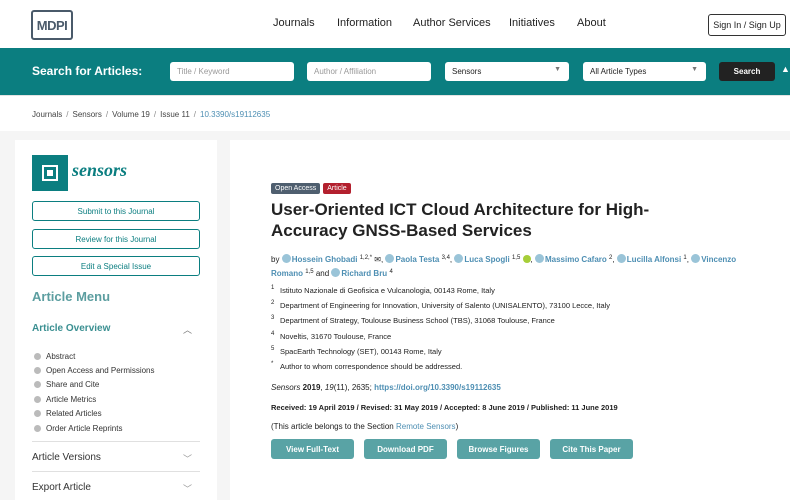 This screenshot has width=790, height=500. Describe the element at coordinates (74, 414) in the screenshot. I see `overview-item-label: Related Articles` at that location.